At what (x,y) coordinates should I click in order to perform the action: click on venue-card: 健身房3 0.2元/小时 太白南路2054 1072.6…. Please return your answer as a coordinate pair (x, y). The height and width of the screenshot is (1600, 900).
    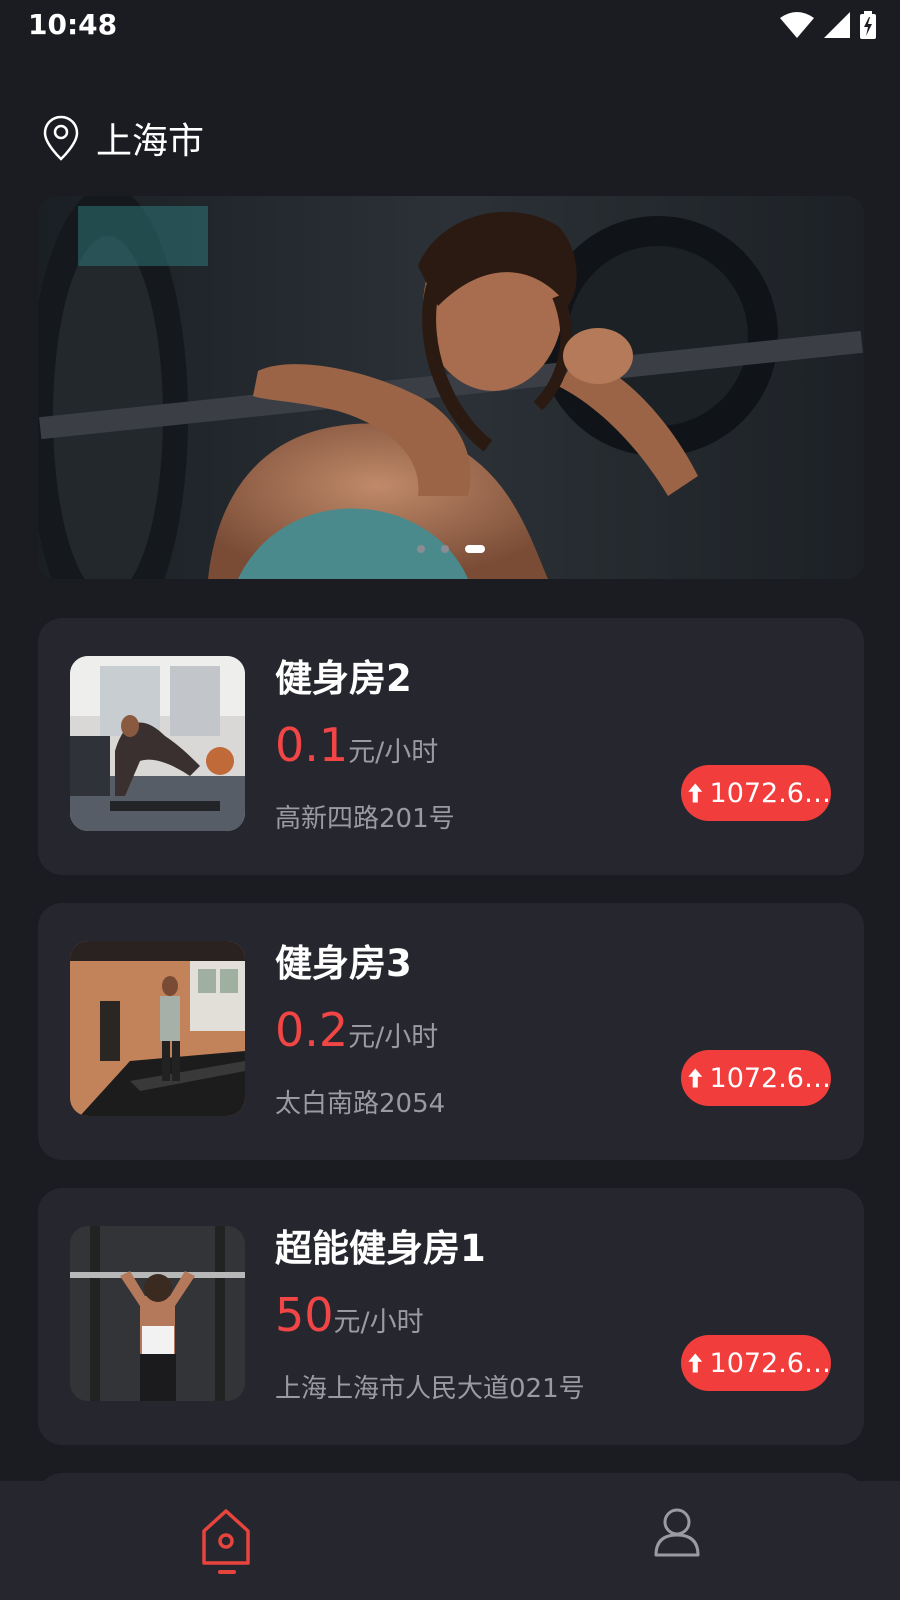
    Looking at the image, I should click on (451, 1031).